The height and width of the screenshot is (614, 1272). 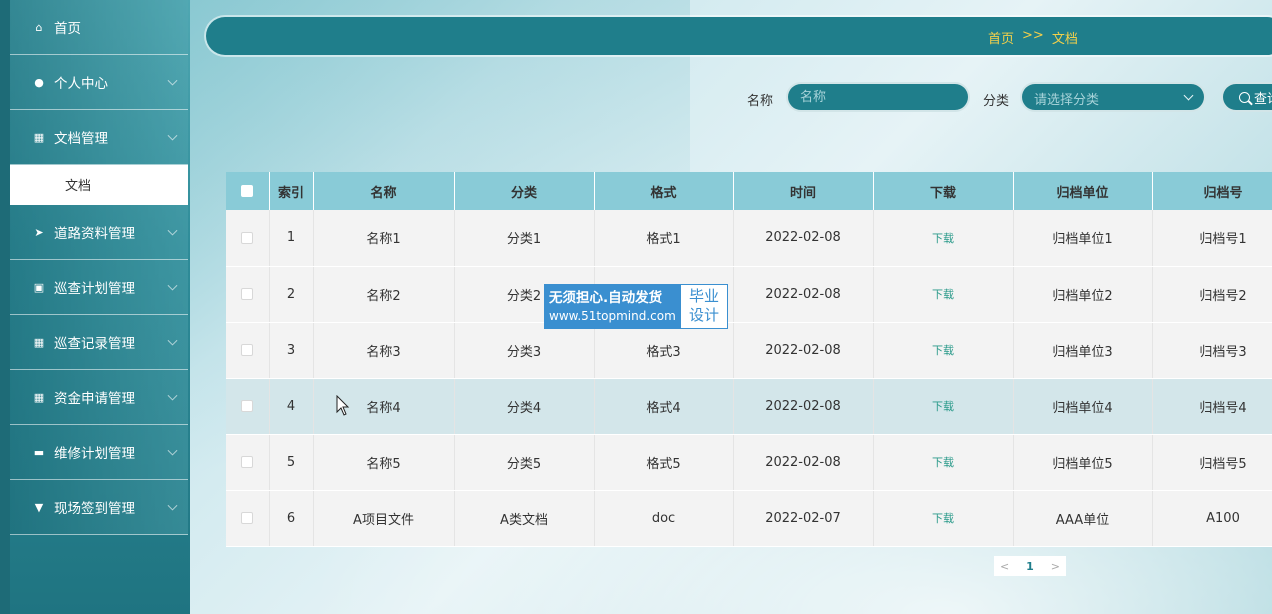 What do you see at coordinates (1055, 566) in the screenshot?
I see `next-page-button: >` at bounding box center [1055, 566].